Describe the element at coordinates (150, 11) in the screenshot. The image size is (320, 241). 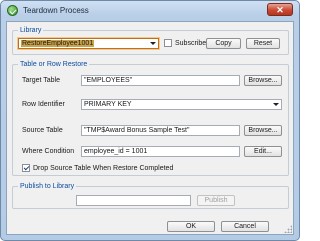
I see `title-bar: Teardown Process ✕` at that location.